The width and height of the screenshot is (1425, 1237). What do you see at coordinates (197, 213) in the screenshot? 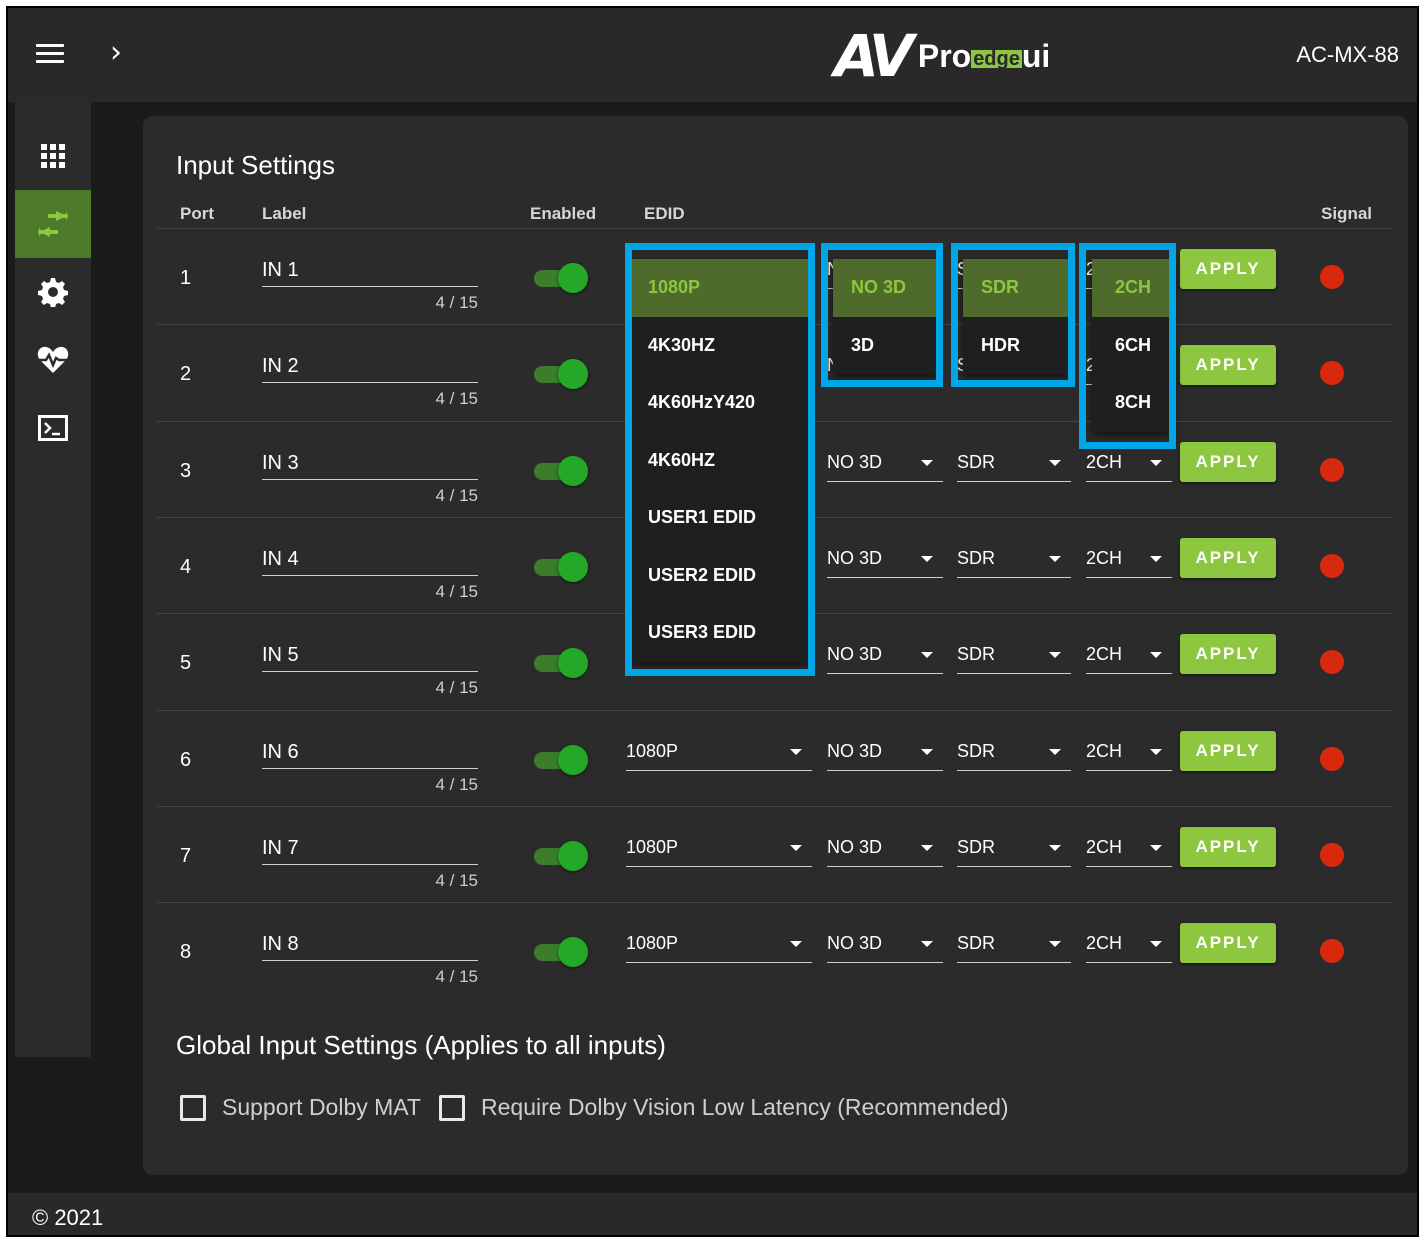
I see `header-port: Port` at bounding box center [197, 213].